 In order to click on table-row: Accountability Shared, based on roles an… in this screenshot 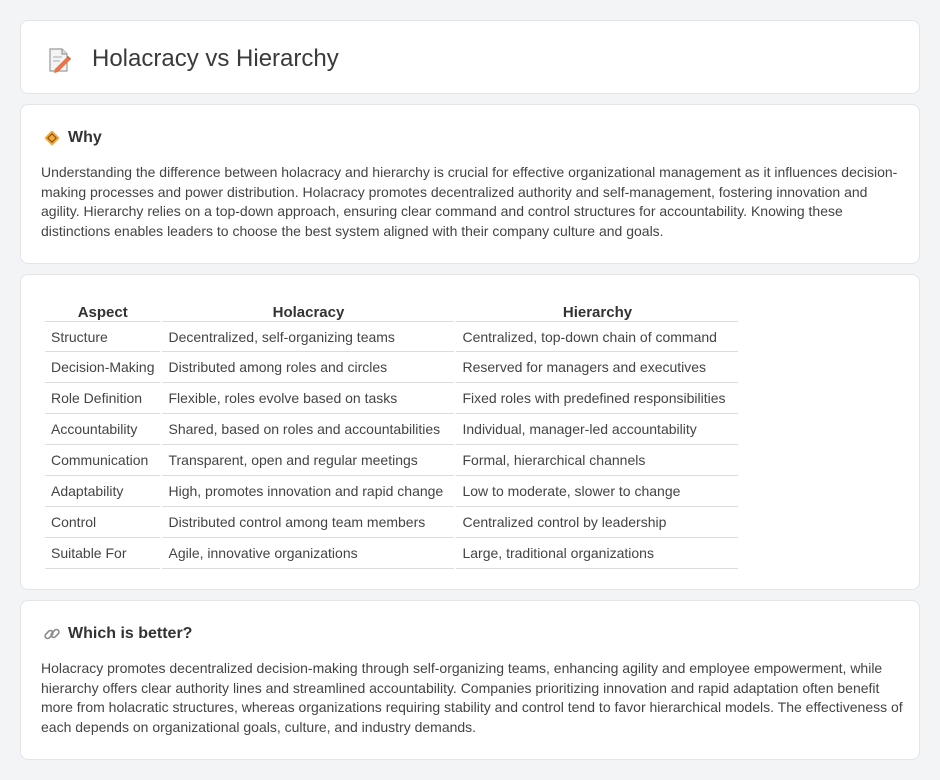, I will do `click(392, 429)`.